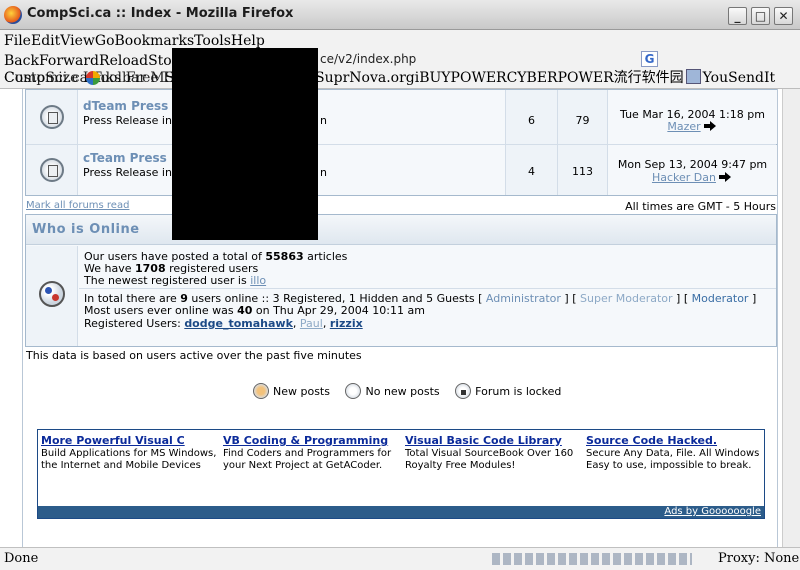 Image resolution: width=800 pixels, height=570 pixels. What do you see at coordinates (494, 440) in the screenshot?
I see `ad-title-link: Visual Basic Code Library` at bounding box center [494, 440].